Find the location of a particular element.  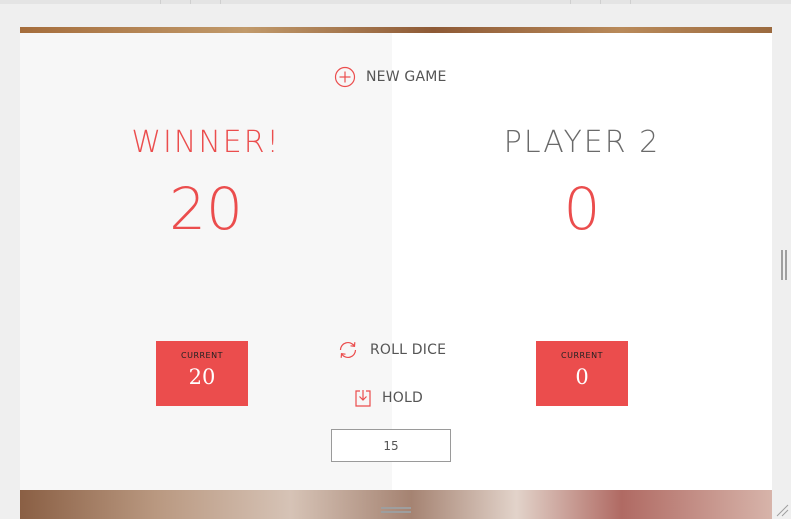

vertical-resize-handle is located at coordinates (784, 265).